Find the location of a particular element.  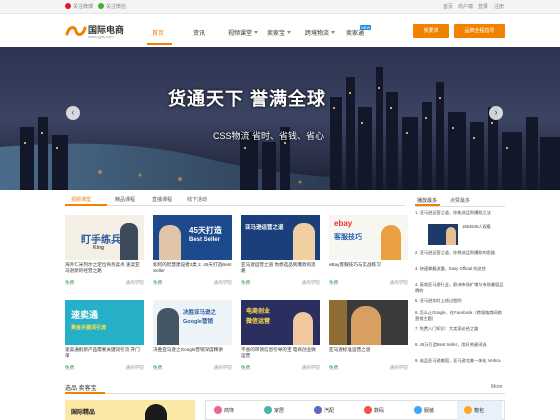

thumb-text: 亚马逊运营之道 is located at coordinates (264, 228).